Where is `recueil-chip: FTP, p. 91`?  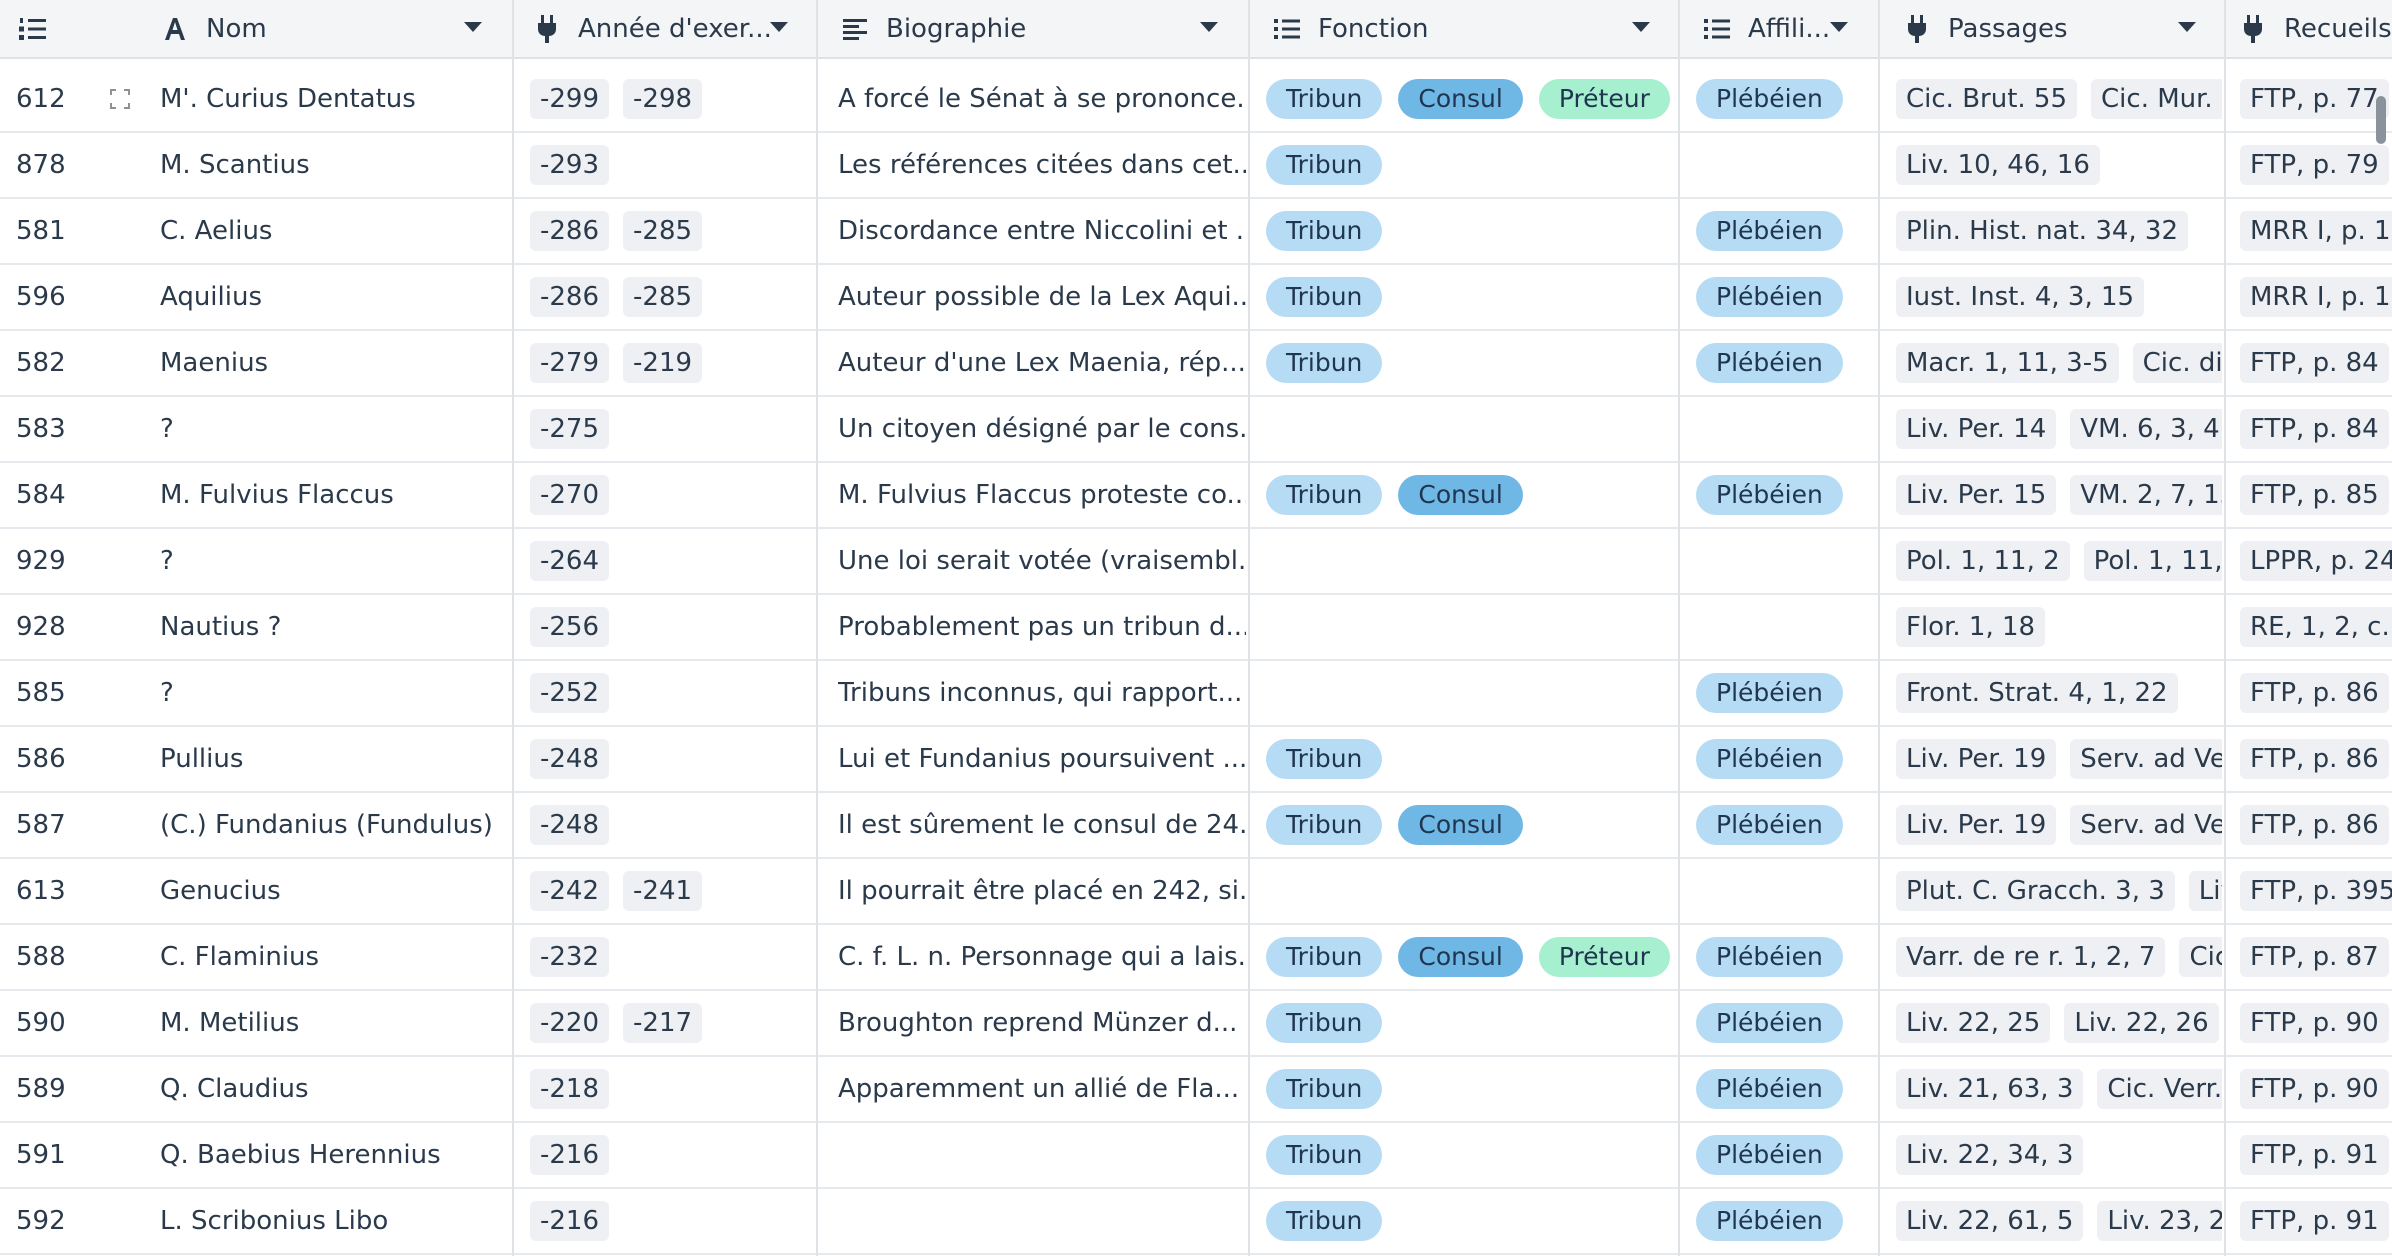 recueil-chip: FTP, p. 91 is located at coordinates (2314, 1155).